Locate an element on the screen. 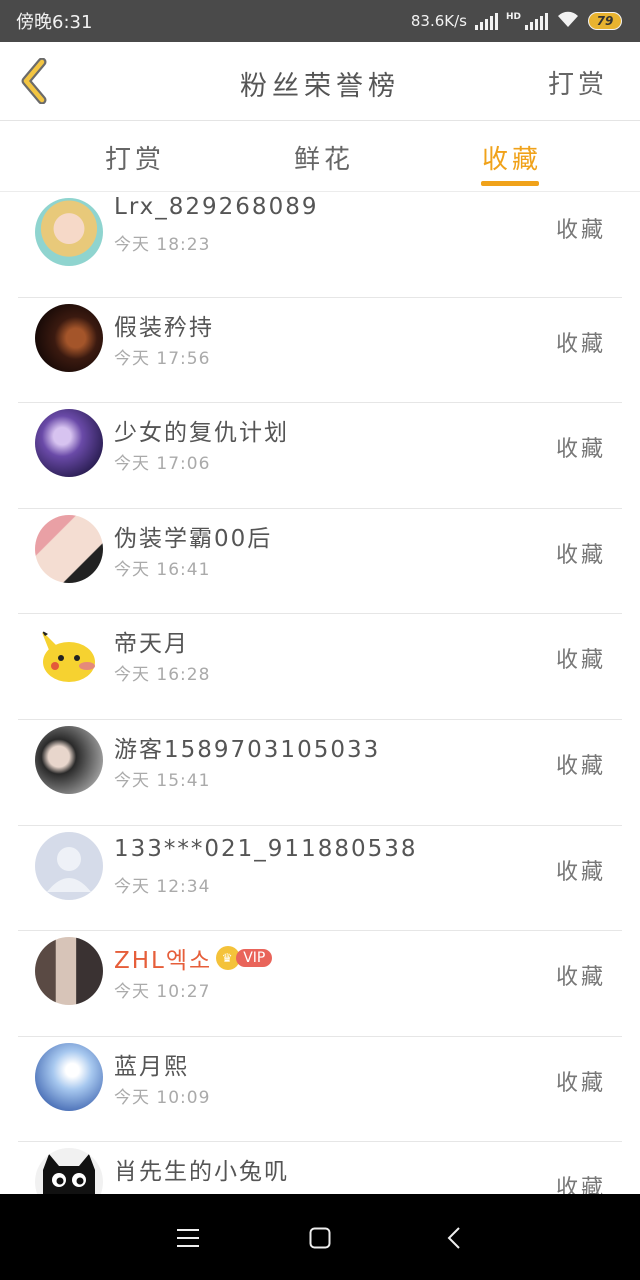 This screenshot has width=640, height=1280. user-name: 133***021_911880538 is located at coordinates (266, 848).